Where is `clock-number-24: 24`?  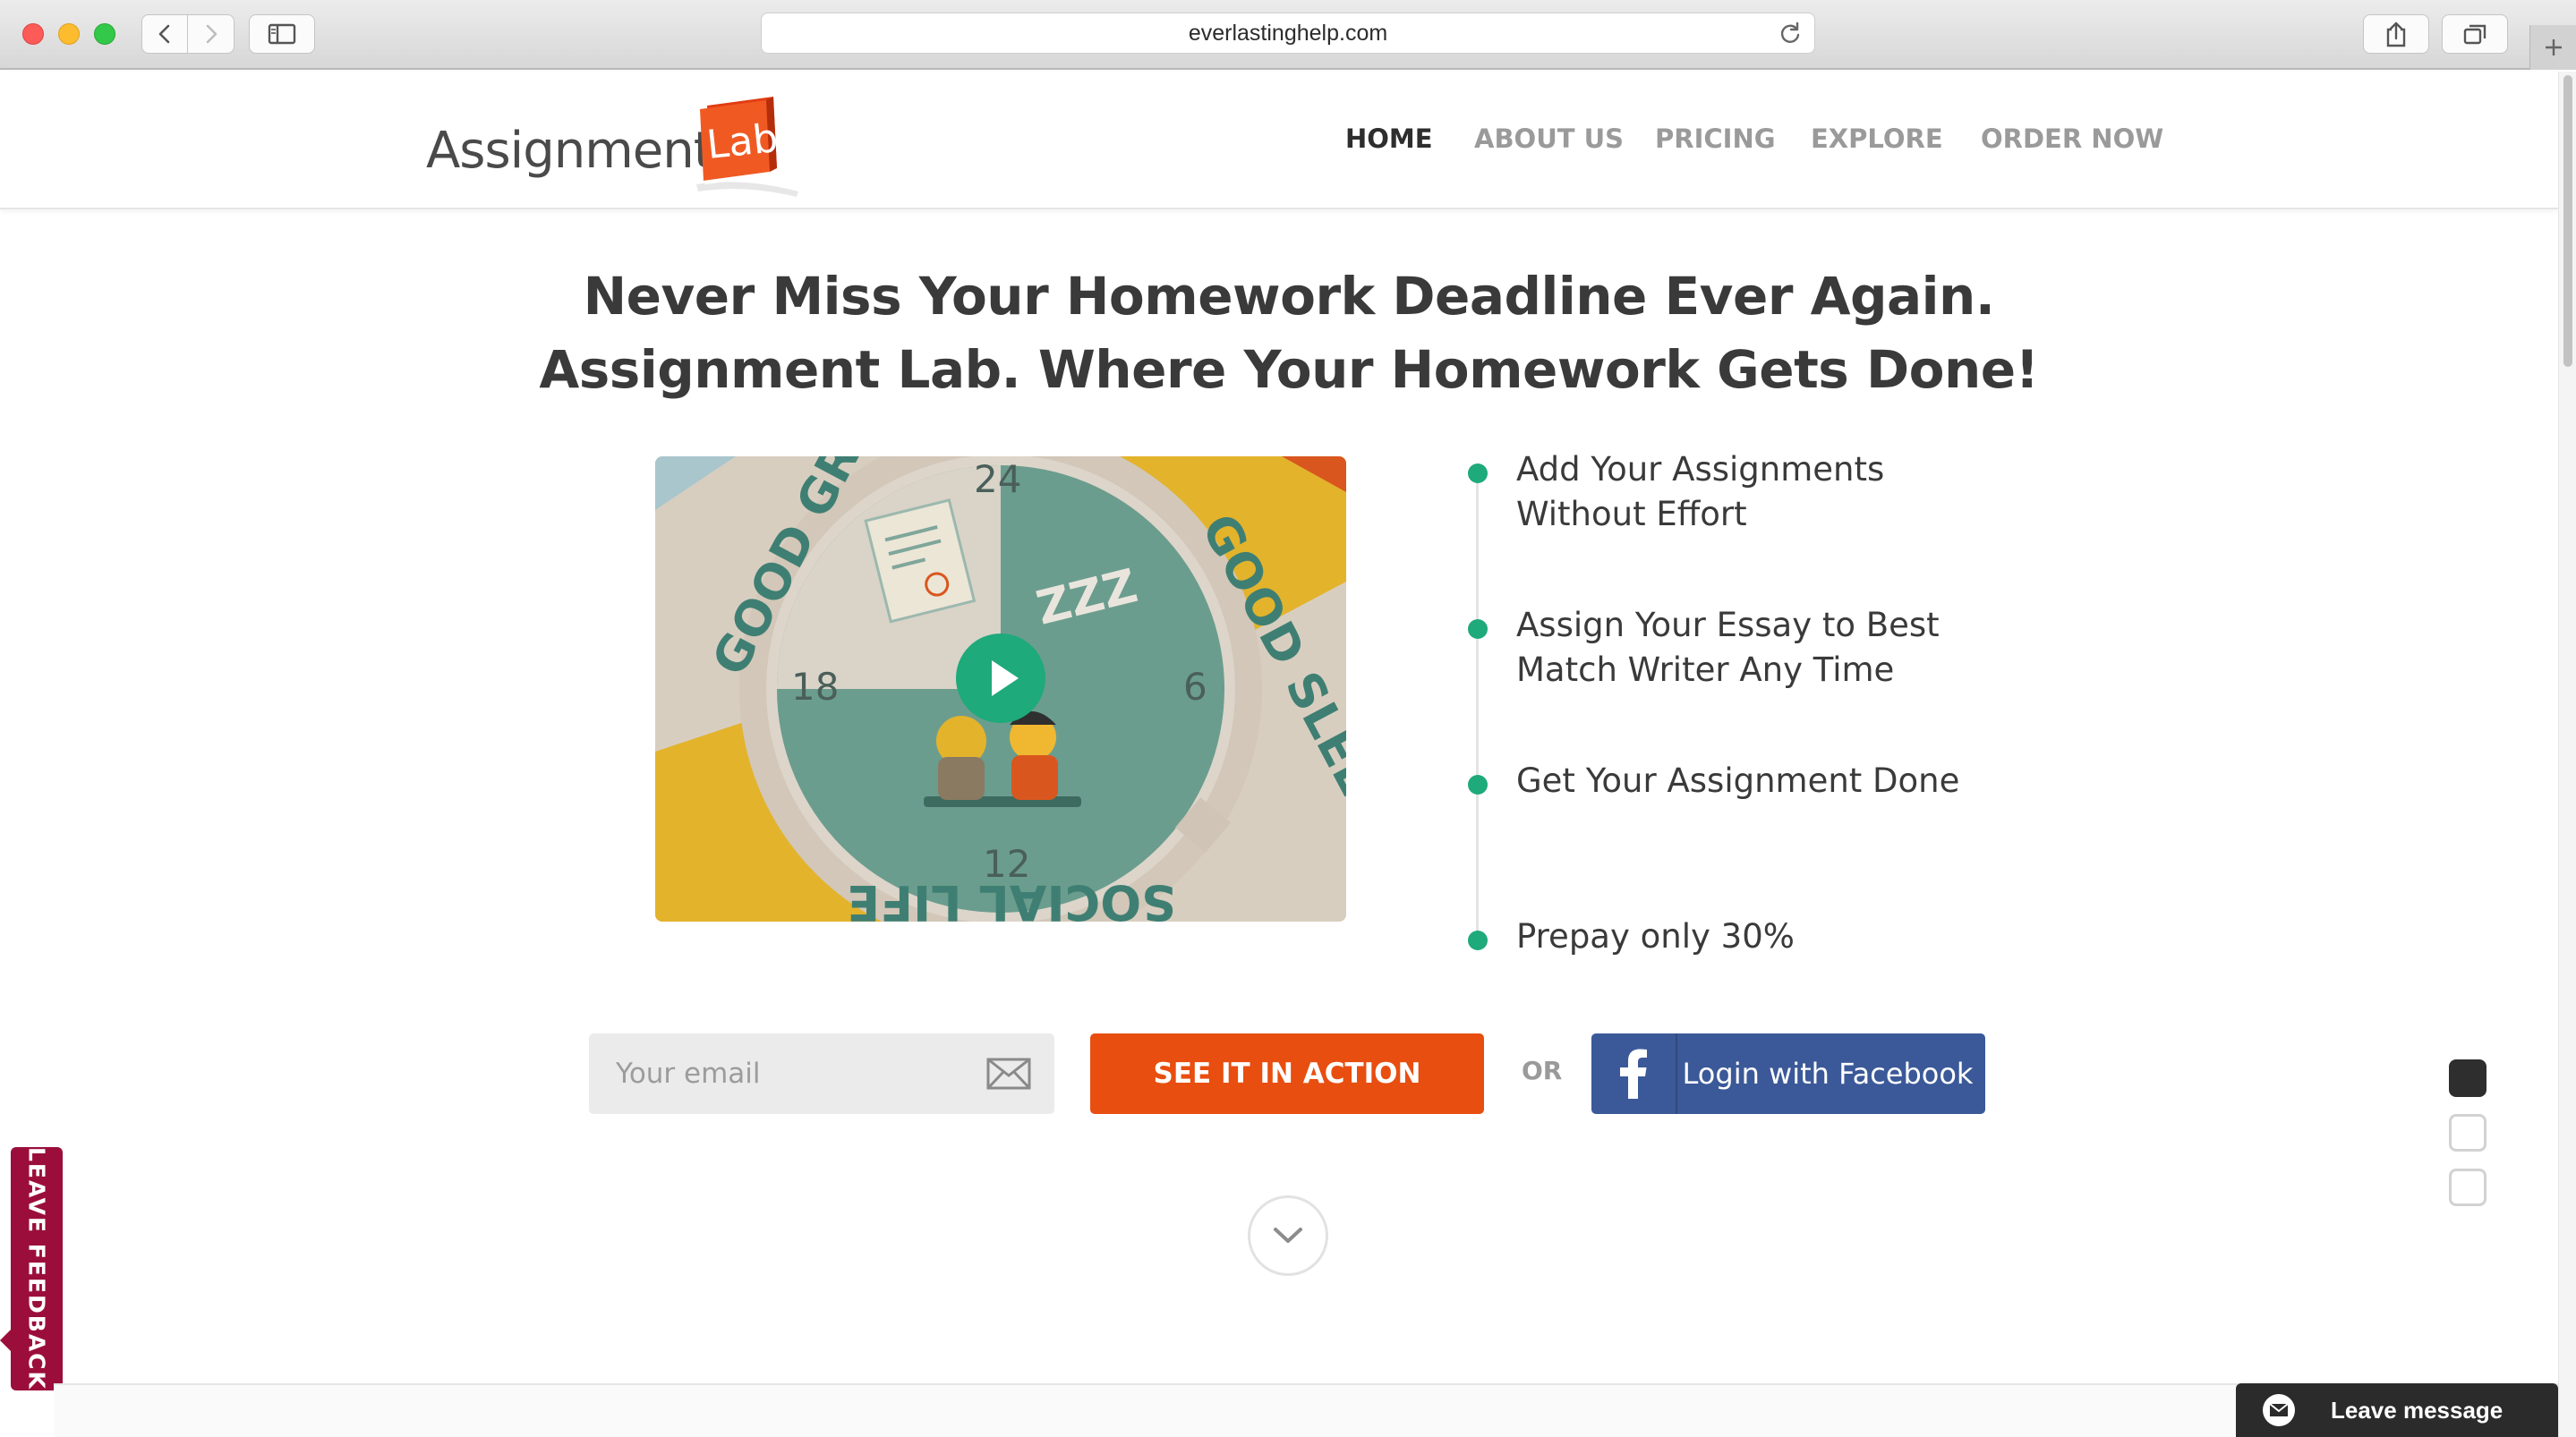 clock-number-24: 24 is located at coordinates (997, 479).